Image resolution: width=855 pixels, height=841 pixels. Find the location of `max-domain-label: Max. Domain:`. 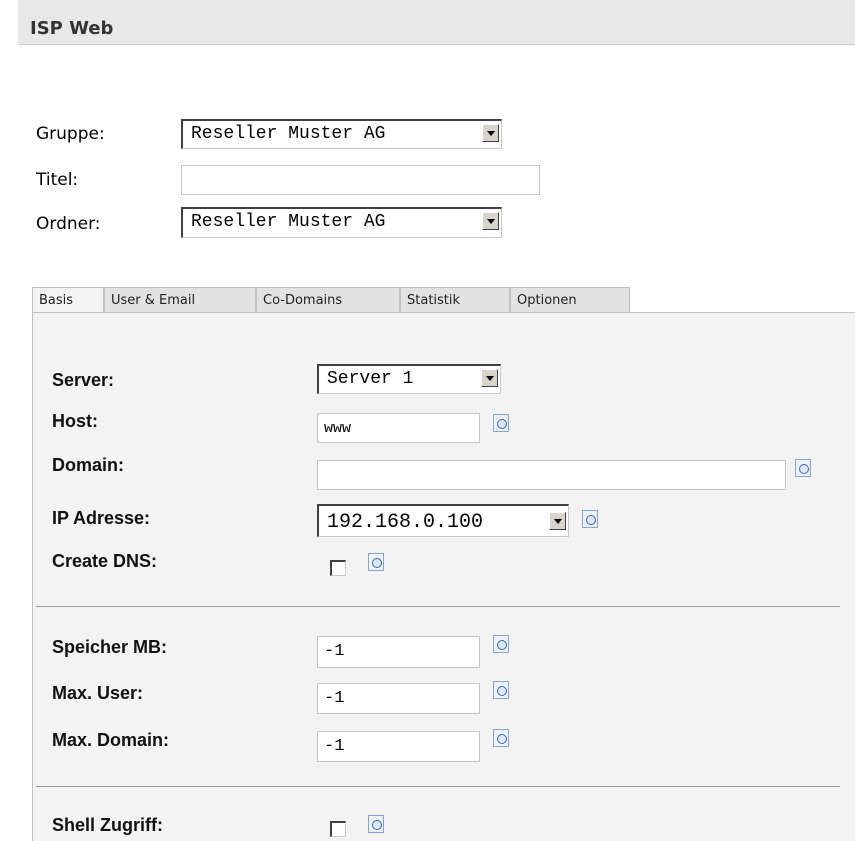

max-domain-label: Max. Domain: is located at coordinates (111, 740).